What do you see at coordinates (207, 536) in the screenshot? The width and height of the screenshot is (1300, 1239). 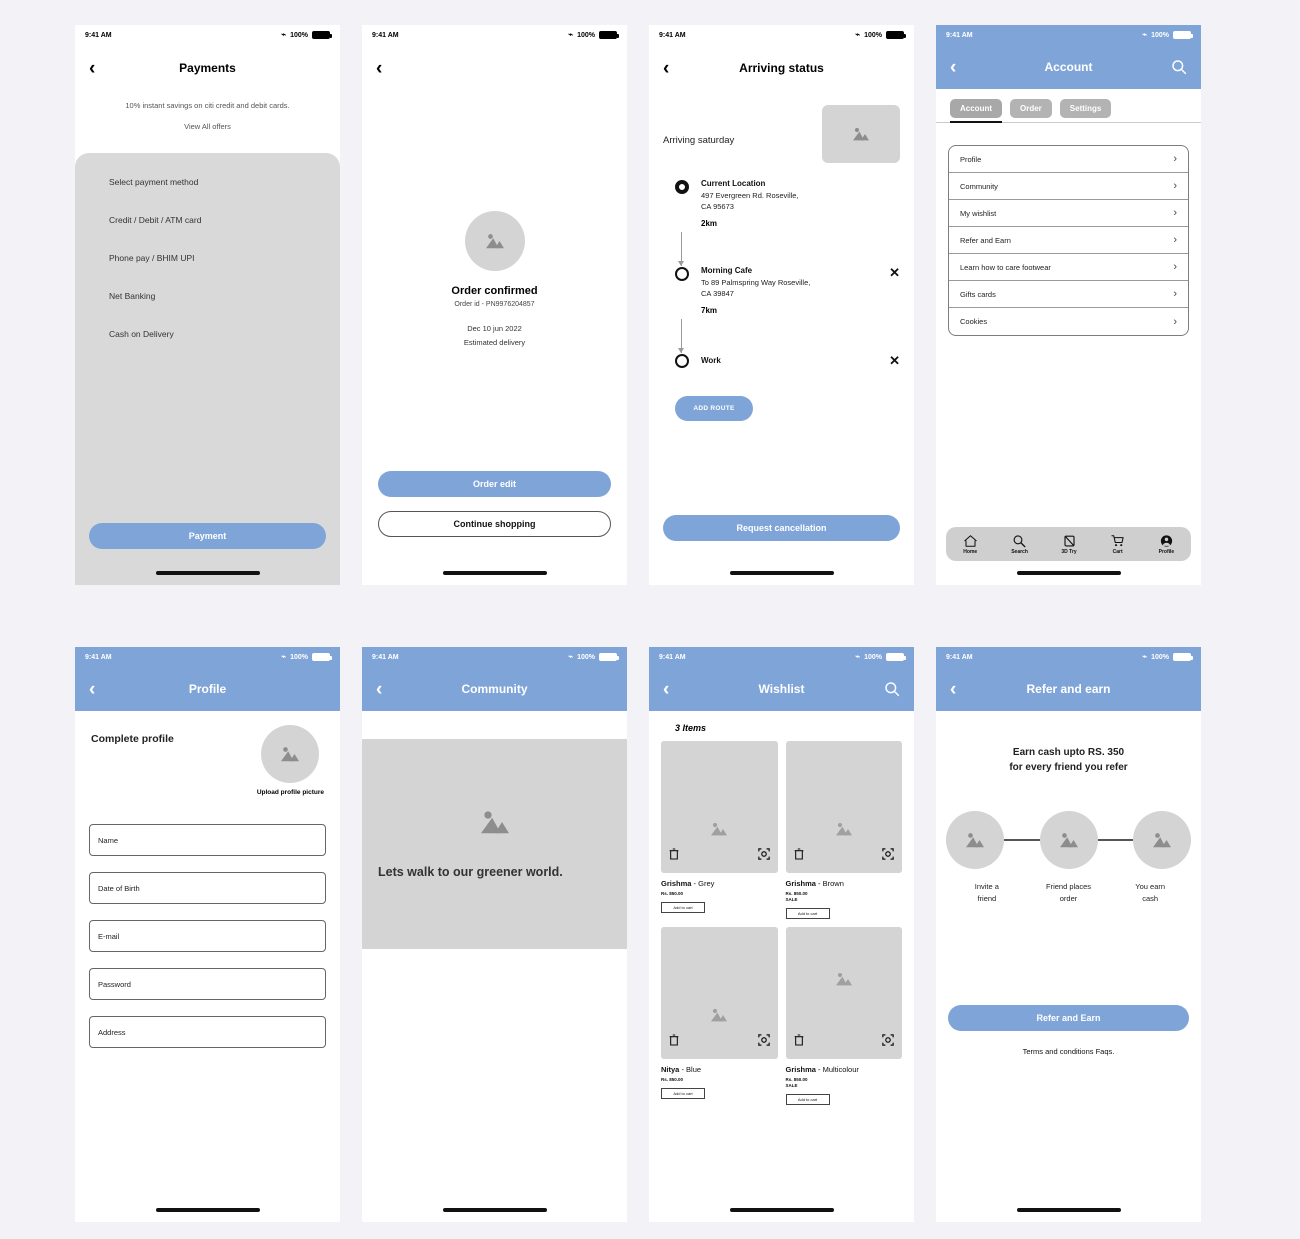 I see `payment-button: Payment` at bounding box center [207, 536].